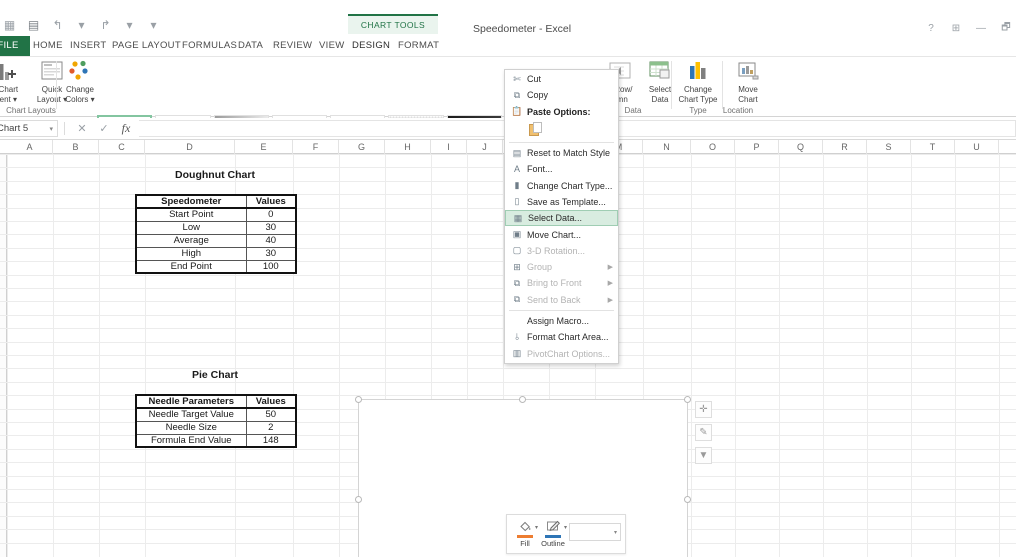  I want to click on undo-dropdown-icon: ▾, so click(81, 25).